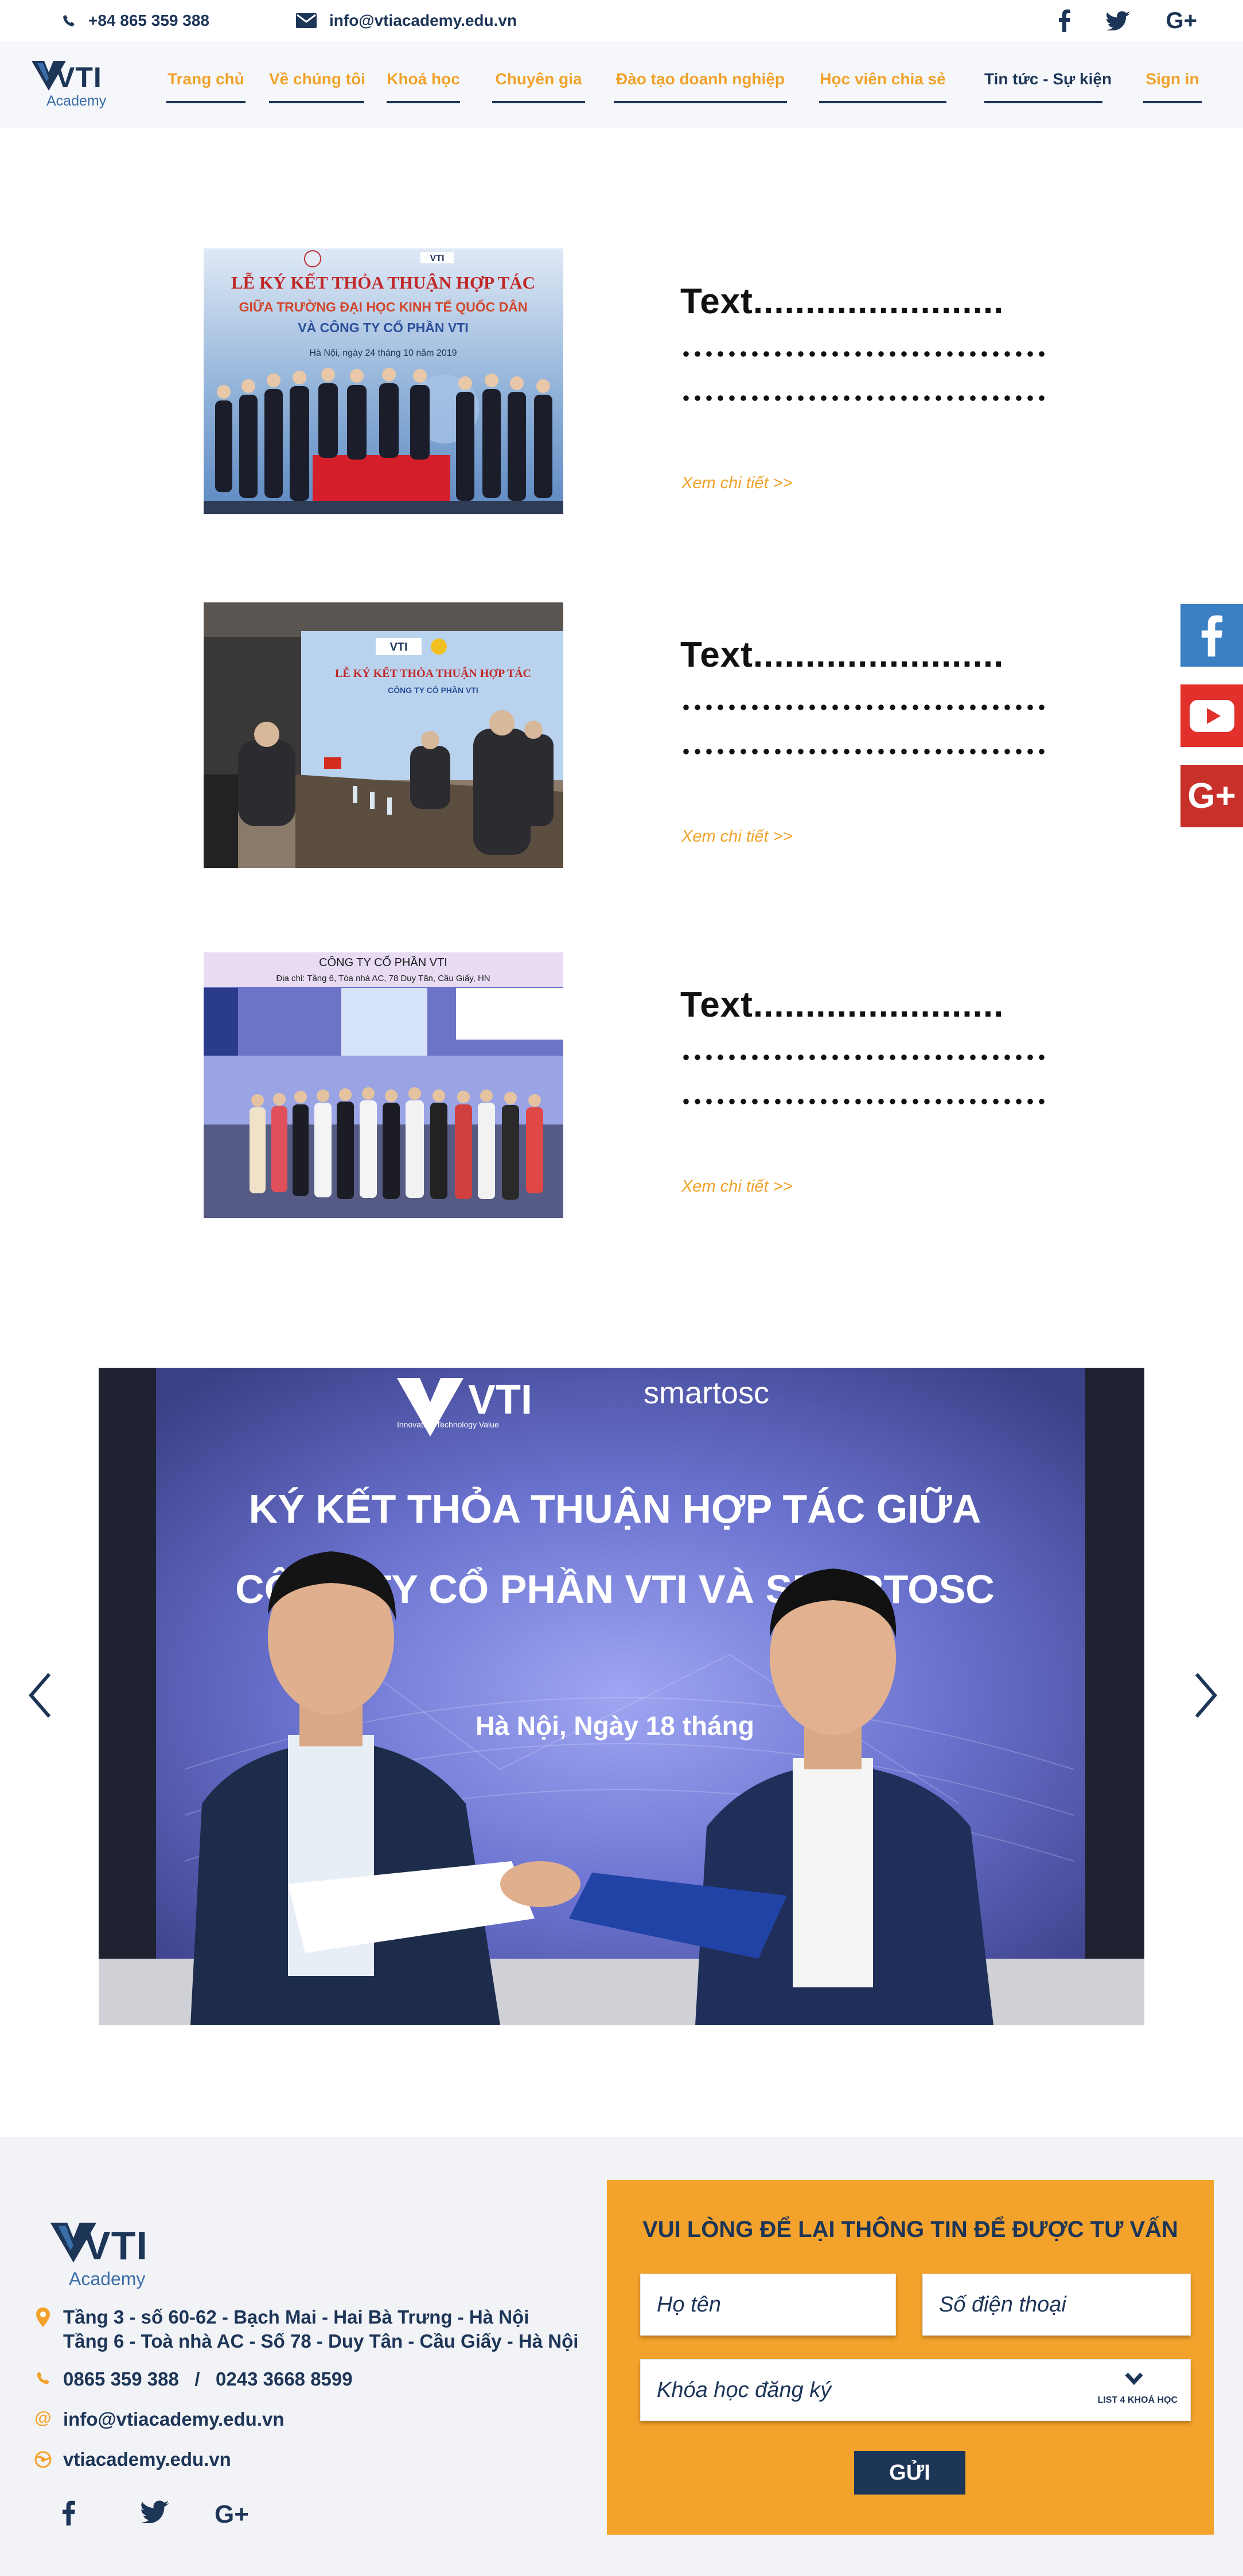 Image resolution: width=1243 pixels, height=2576 pixels. I want to click on footer-website-link: vtiacademy.edu.vn, so click(147, 2459).